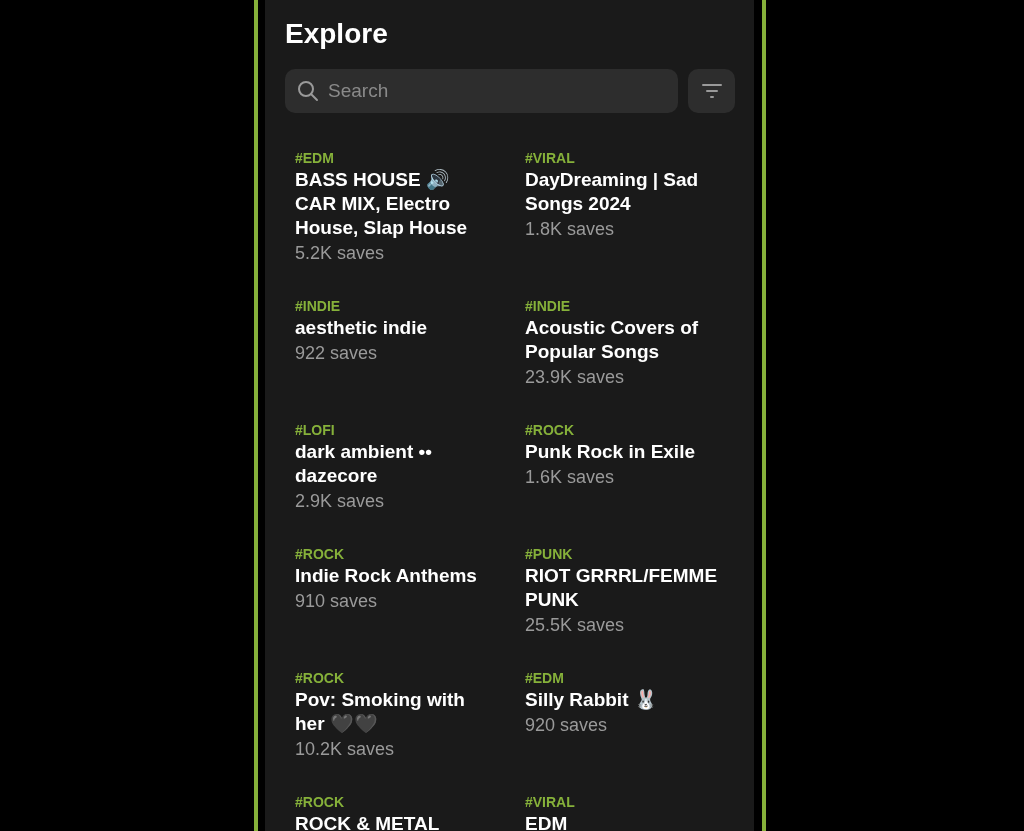 The width and height of the screenshot is (1024, 831). What do you see at coordinates (591, 700) in the screenshot?
I see `playlist-title: Silly Rabbit 🐰` at bounding box center [591, 700].